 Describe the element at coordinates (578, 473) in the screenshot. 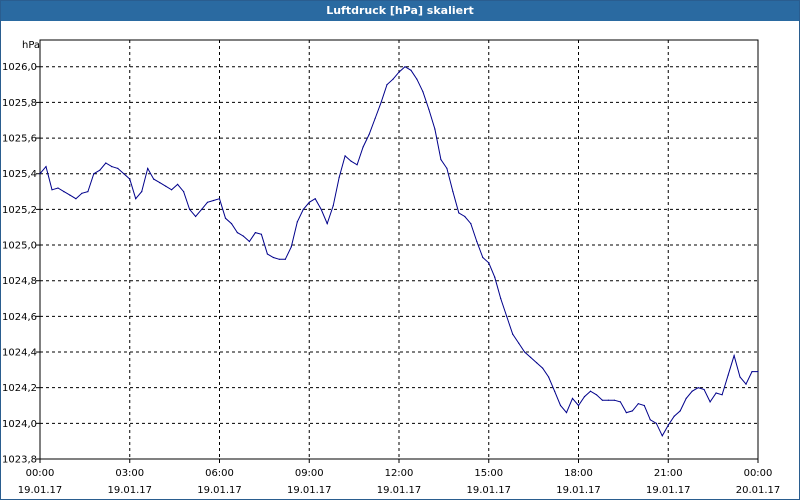

I see `x-tick-time-label: 18:00` at that location.